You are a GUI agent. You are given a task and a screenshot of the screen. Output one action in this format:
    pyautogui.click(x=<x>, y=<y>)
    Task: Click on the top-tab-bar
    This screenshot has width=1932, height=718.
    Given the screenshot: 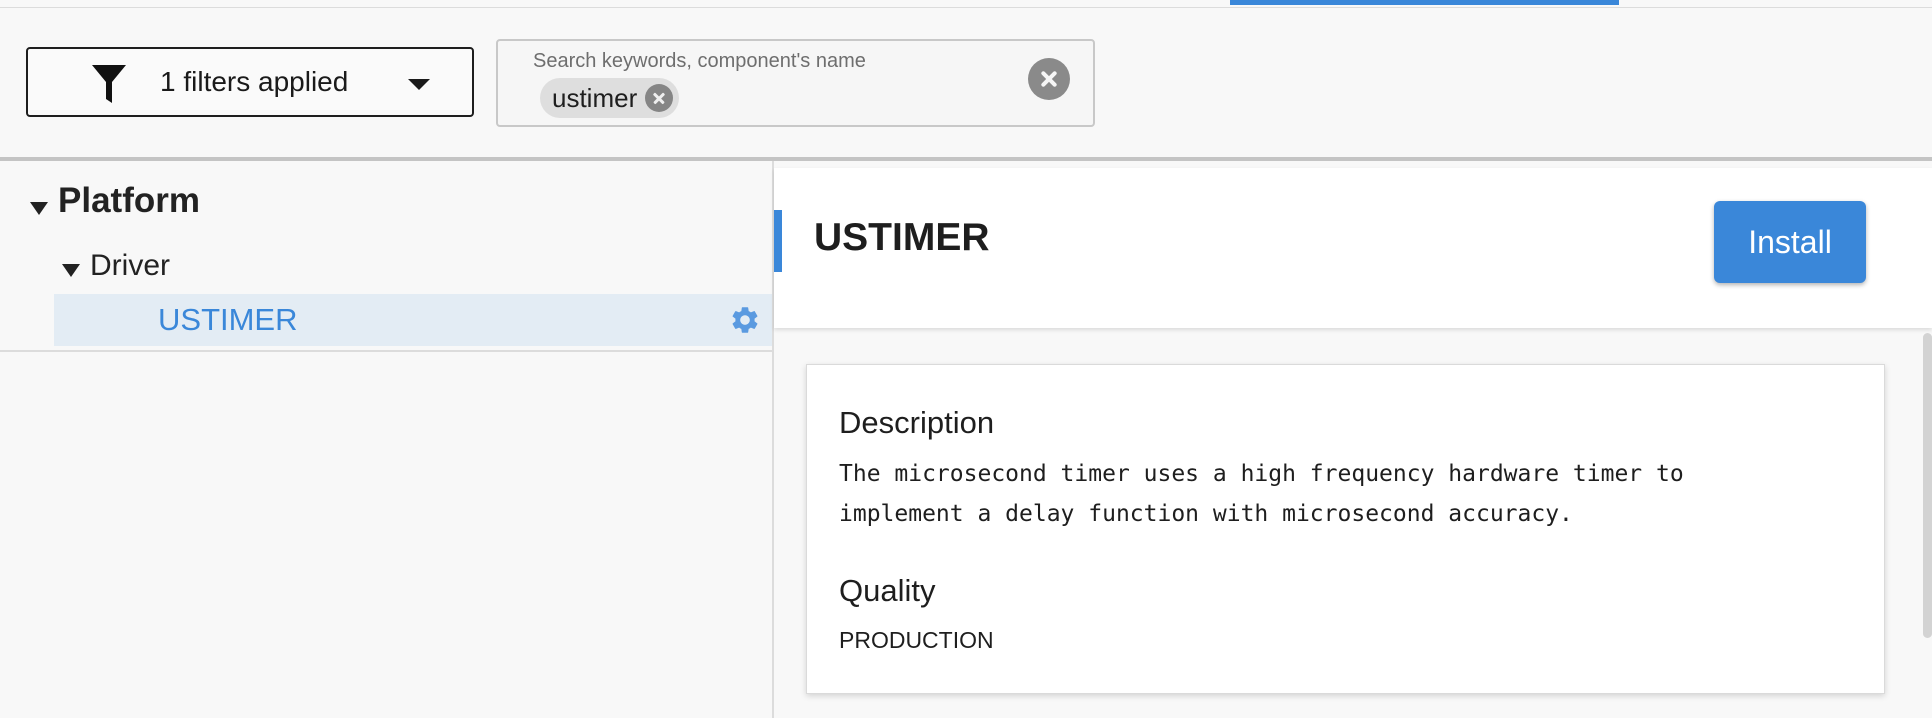 What is the action you would take?
    pyautogui.click(x=966, y=4)
    